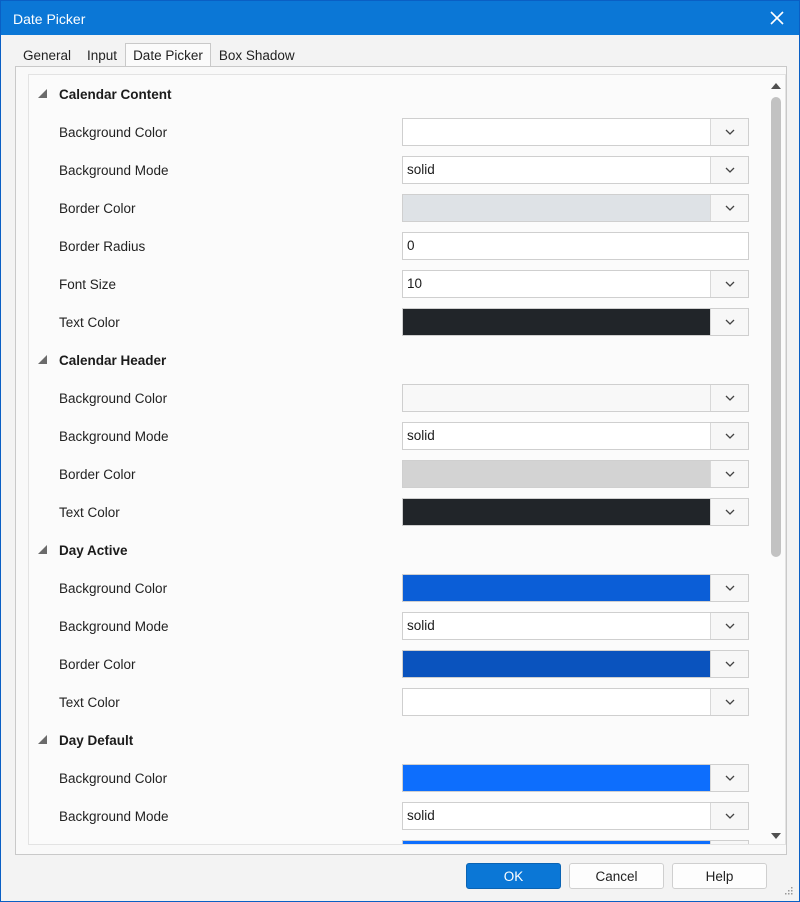 The height and width of the screenshot is (902, 800). Describe the element at coordinates (513, 876) in the screenshot. I see `ok-button: OK` at that location.